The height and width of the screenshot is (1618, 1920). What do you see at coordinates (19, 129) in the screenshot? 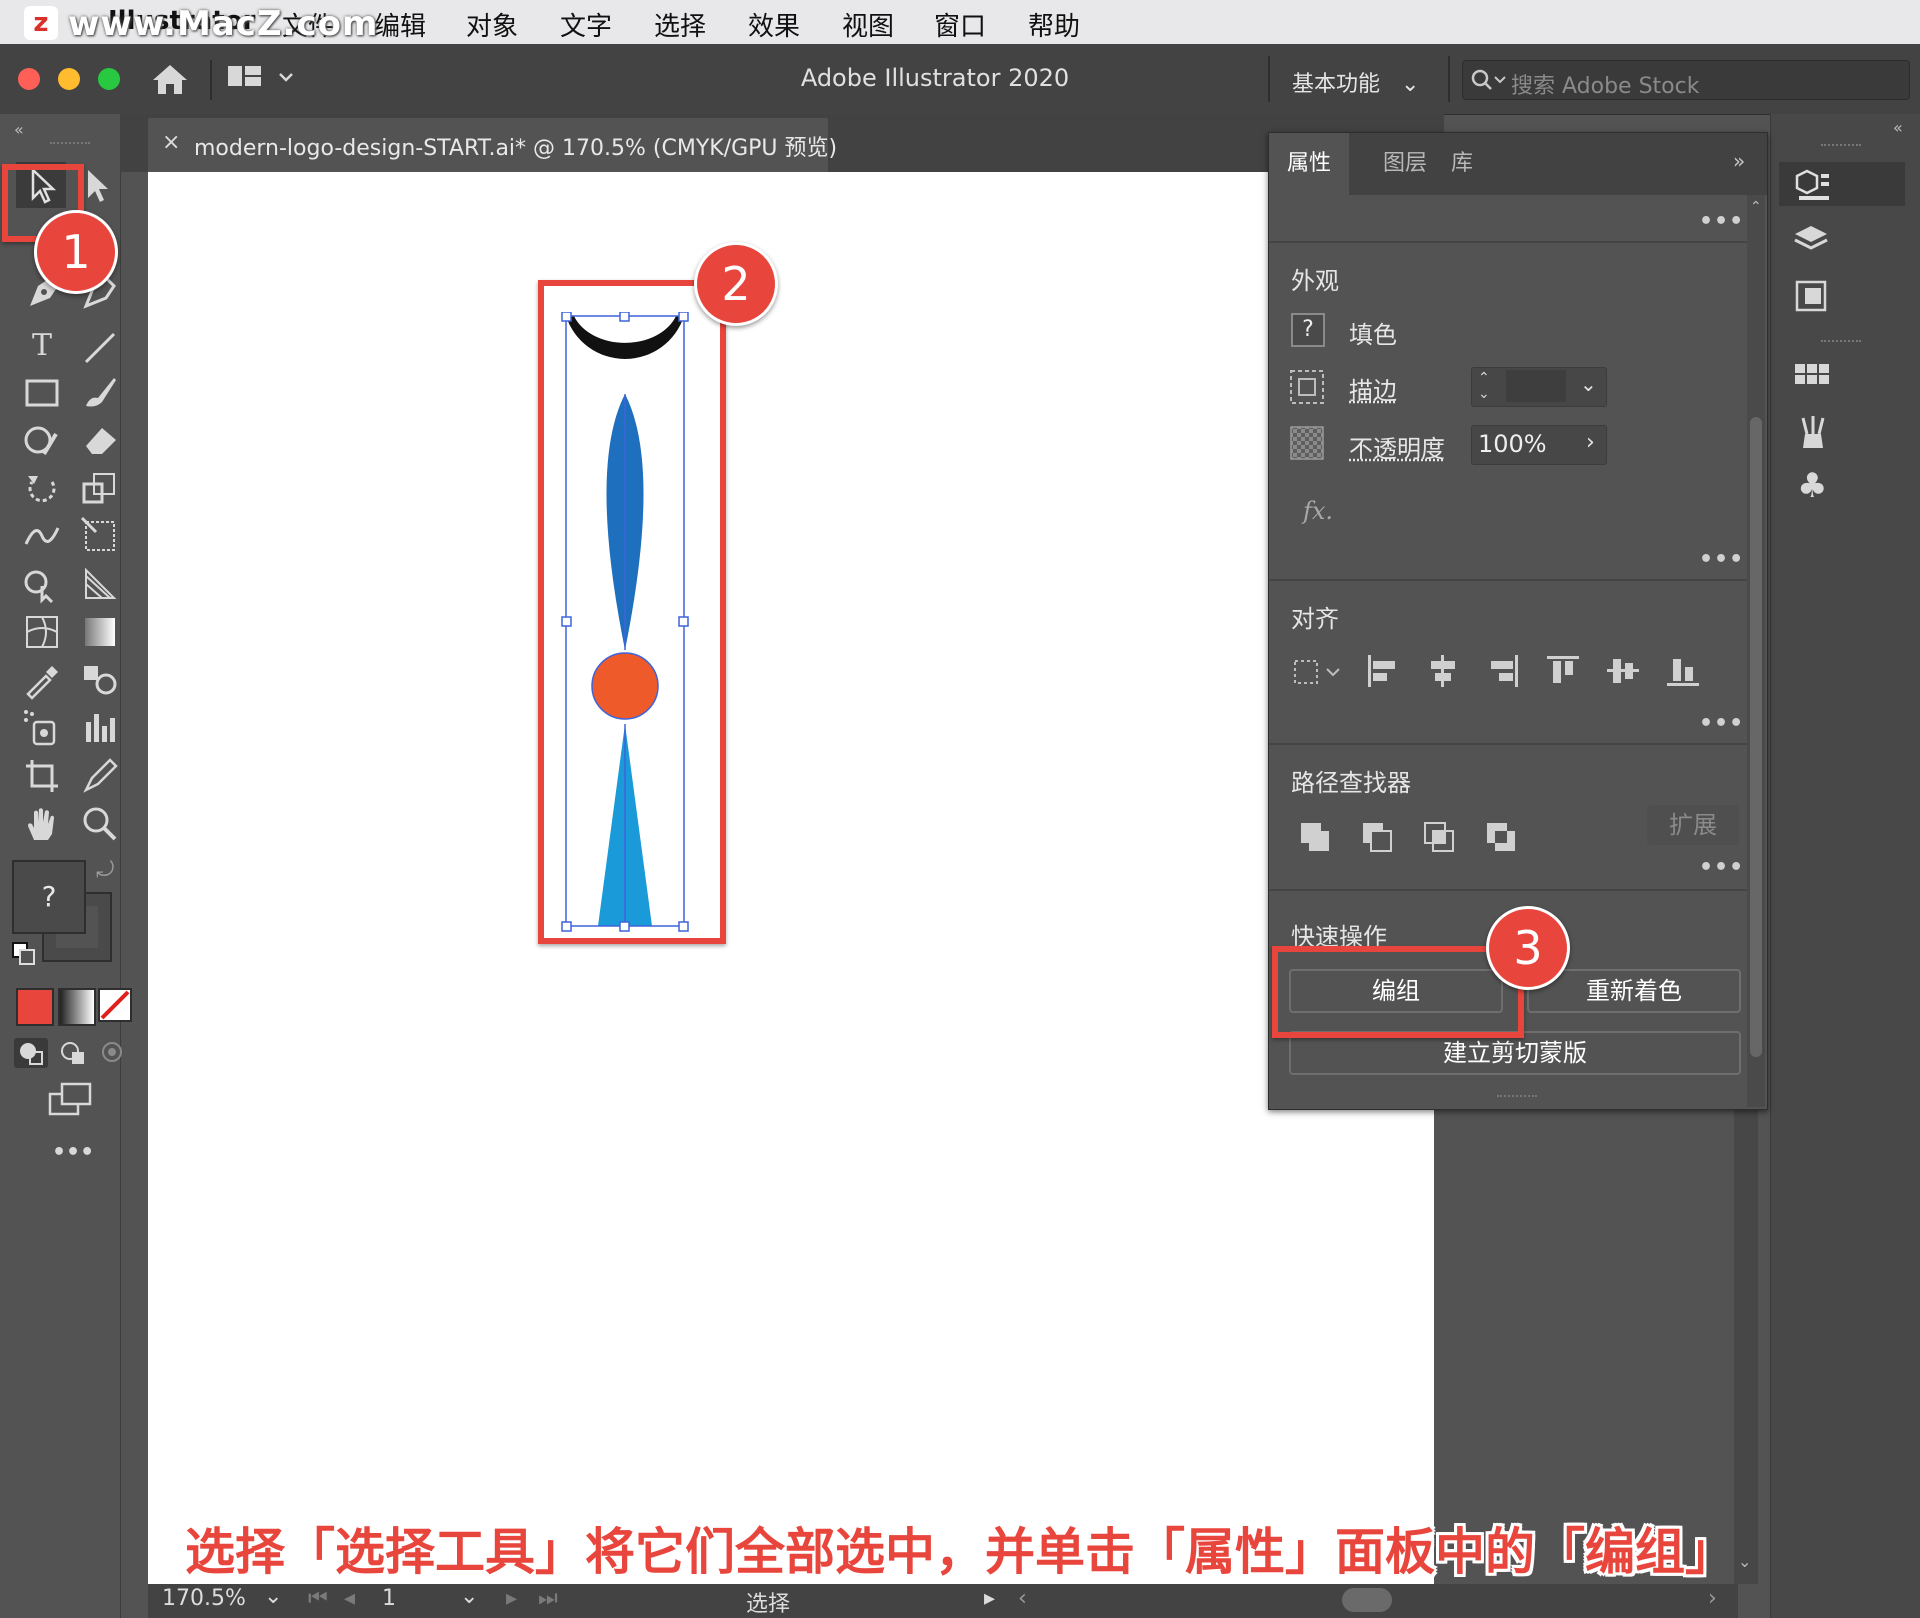
I see `collapse-panel-icon: «` at bounding box center [19, 129].